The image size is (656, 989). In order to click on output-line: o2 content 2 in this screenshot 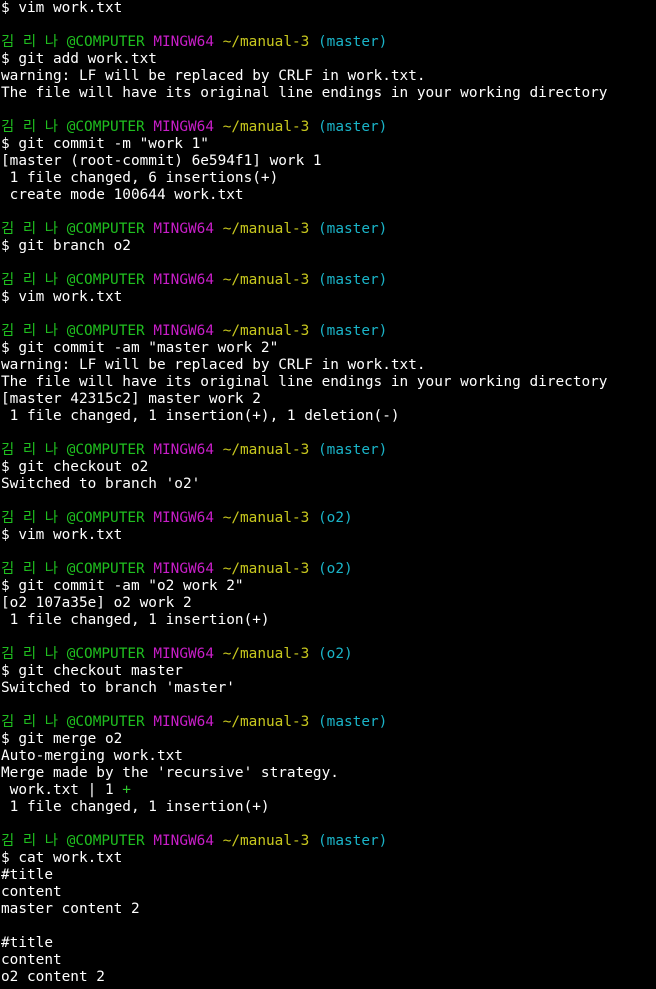, I will do `click(53, 977)`.